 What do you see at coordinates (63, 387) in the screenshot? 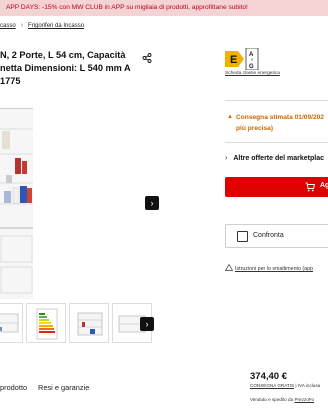
I see `tab-returns: Resi e garanzie` at bounding box center [63, 387].